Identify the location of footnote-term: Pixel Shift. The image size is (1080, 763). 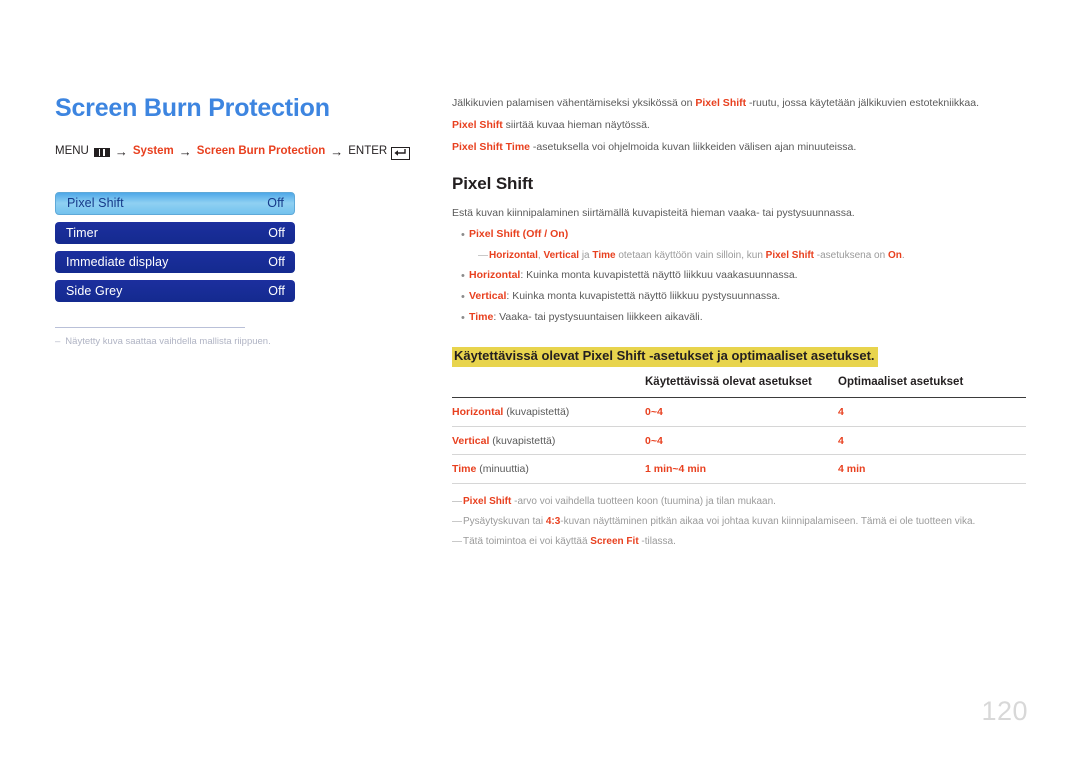
(487, 501).